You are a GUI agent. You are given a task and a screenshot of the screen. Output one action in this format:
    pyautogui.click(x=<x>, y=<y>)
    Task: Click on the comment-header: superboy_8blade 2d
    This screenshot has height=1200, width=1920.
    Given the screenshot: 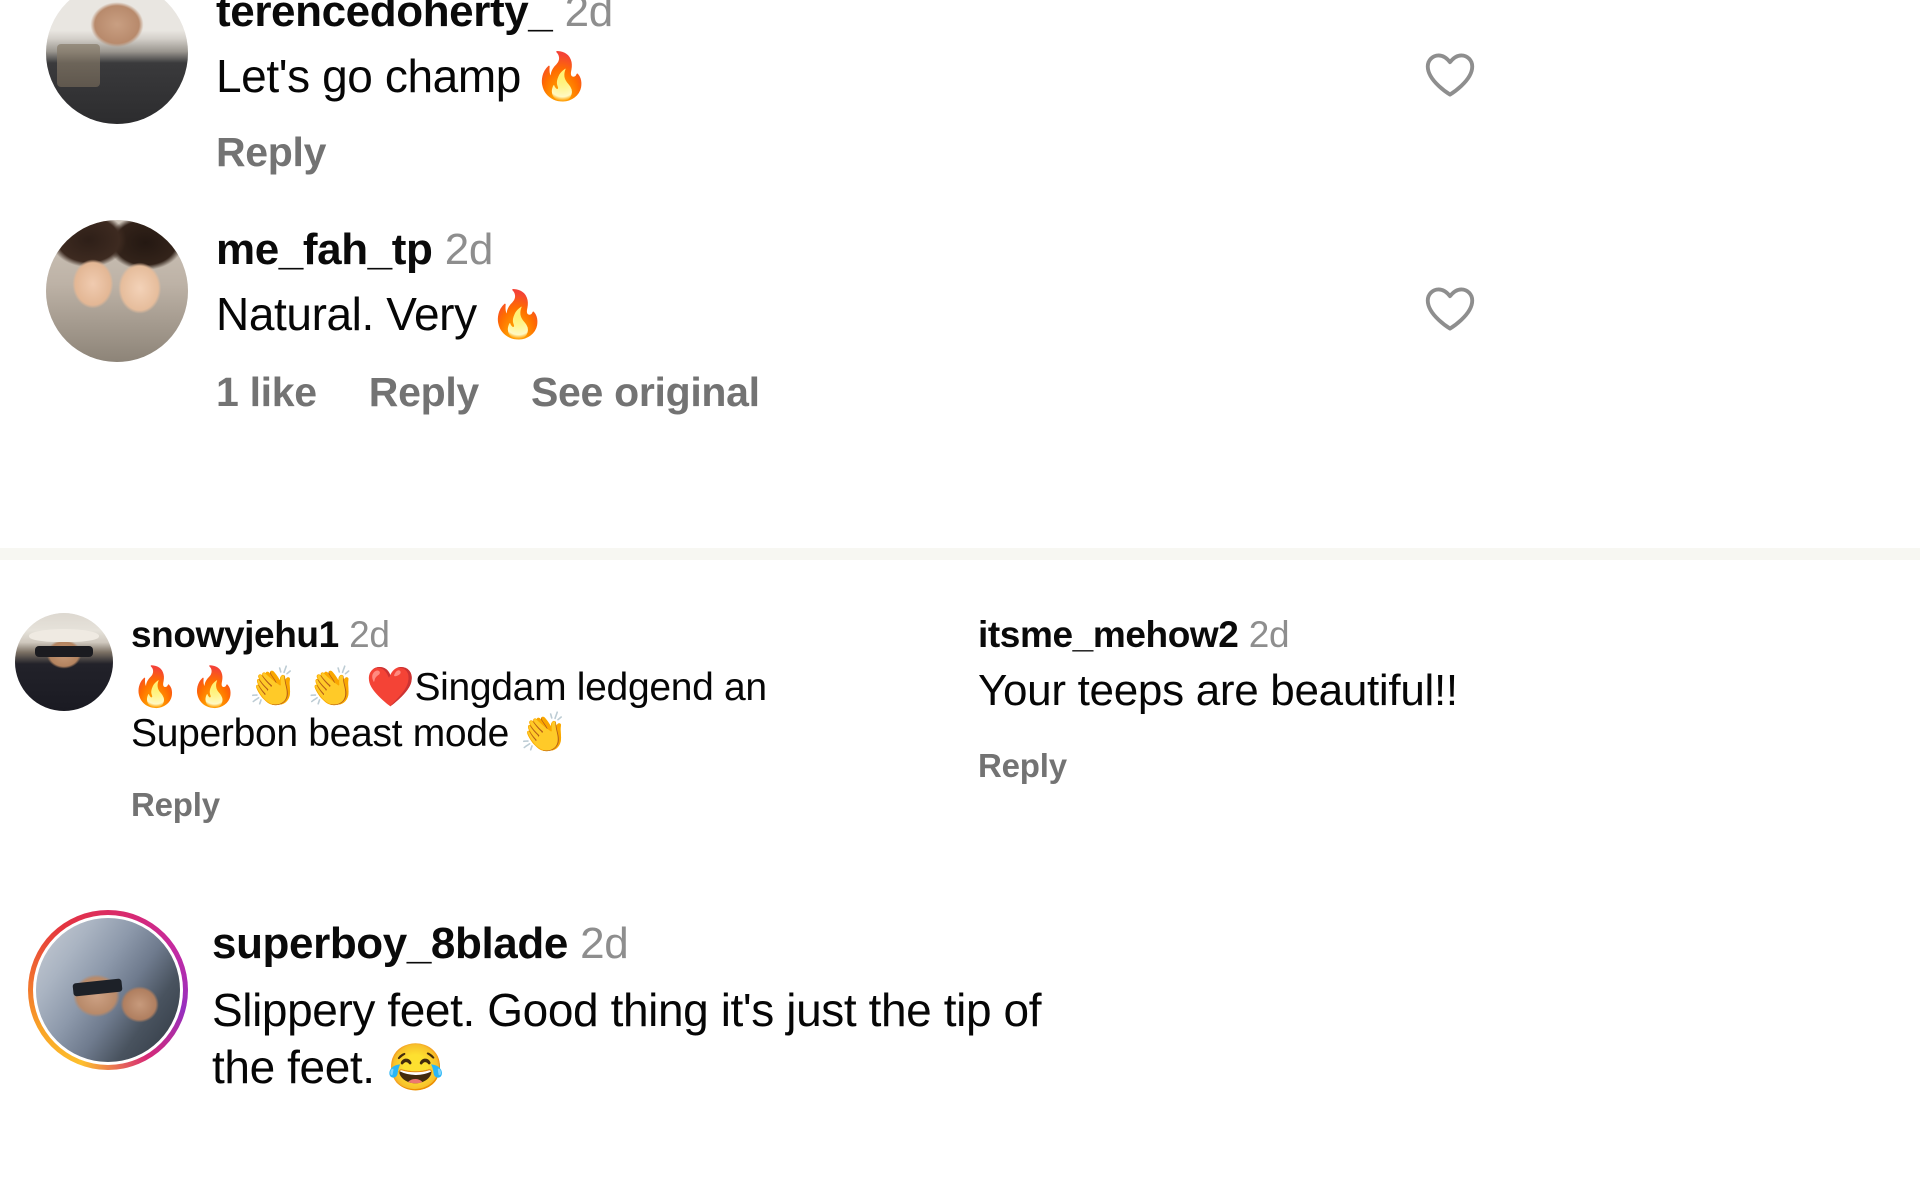 What is the action you would take?
    pyautogui.click(x=626, y=944)
    